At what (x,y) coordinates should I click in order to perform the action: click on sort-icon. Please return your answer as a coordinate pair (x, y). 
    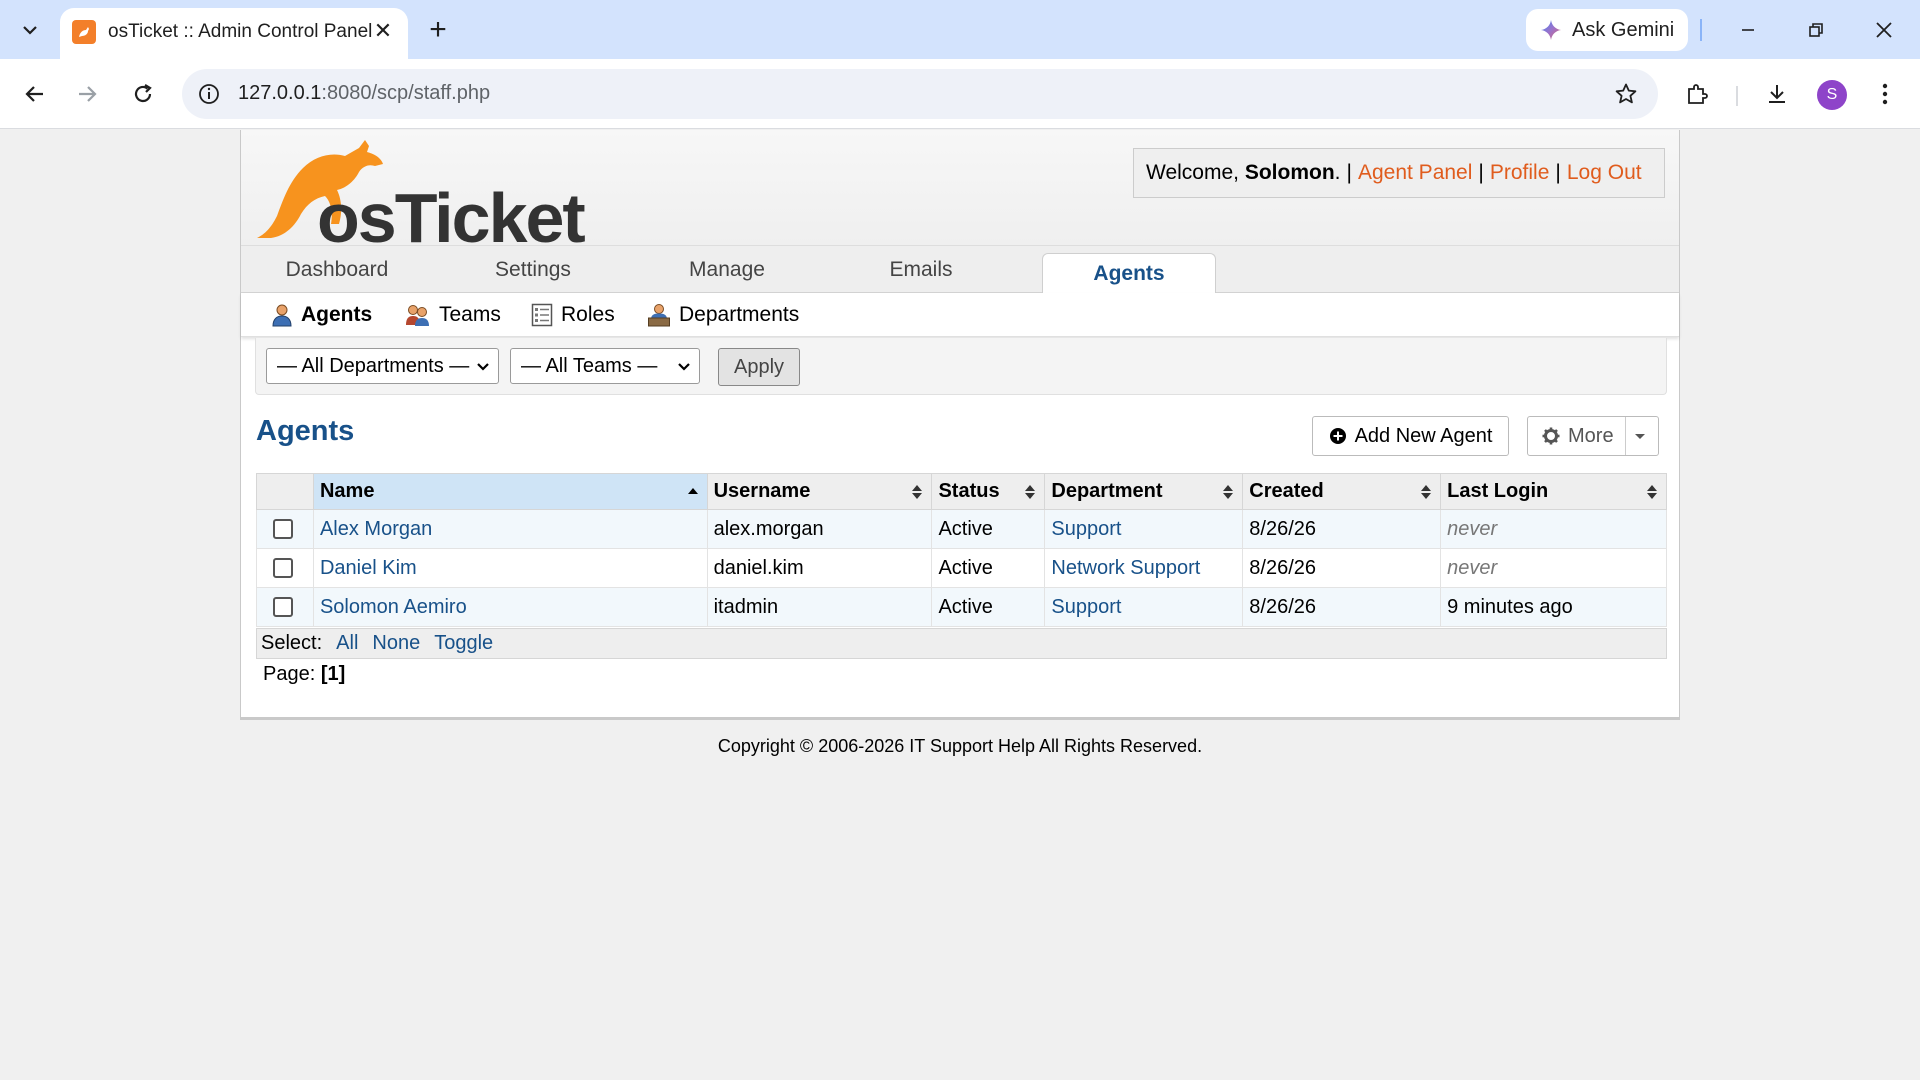
    Looking at the image, I should click on (1652, 492).